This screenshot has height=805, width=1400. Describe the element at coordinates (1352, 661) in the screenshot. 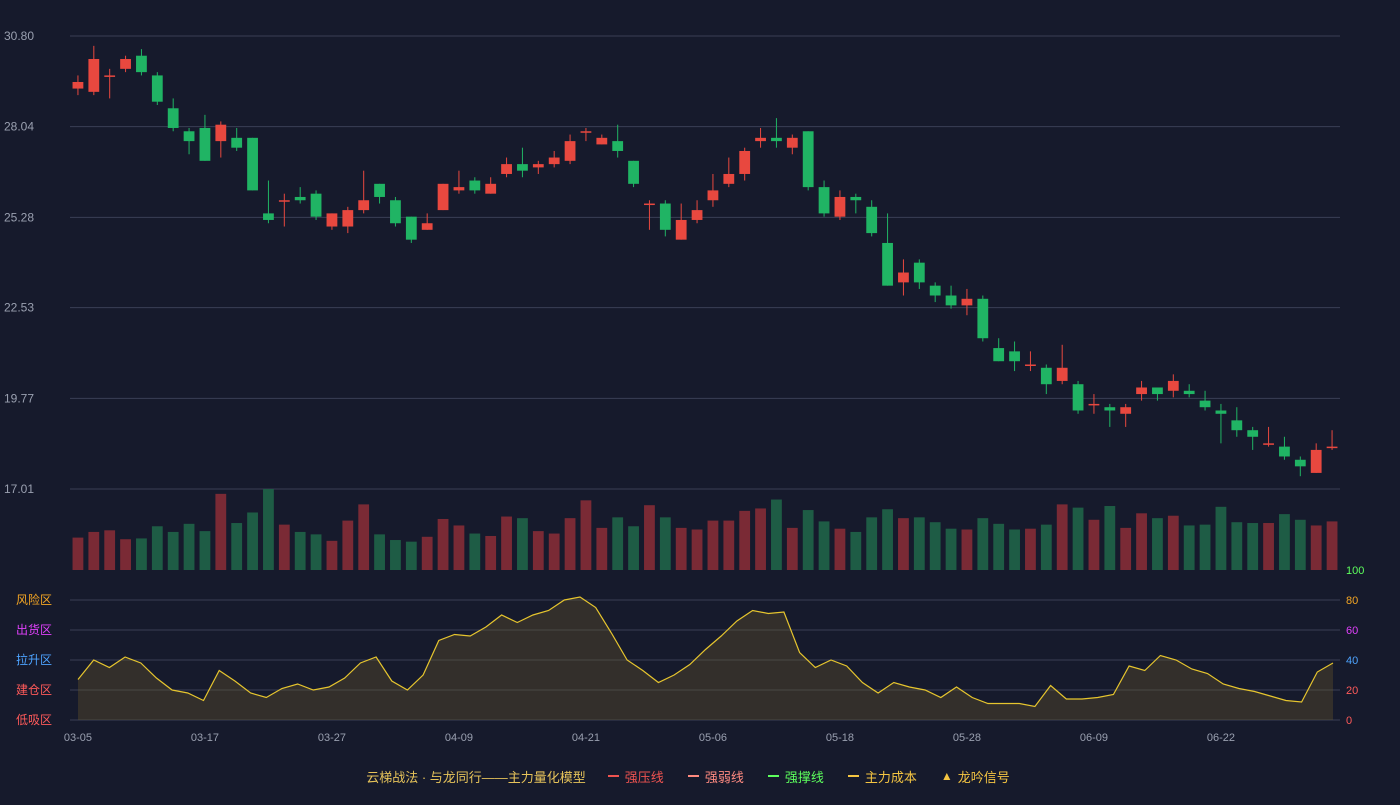

I see `oscillator-tick-label: 40` at that location.